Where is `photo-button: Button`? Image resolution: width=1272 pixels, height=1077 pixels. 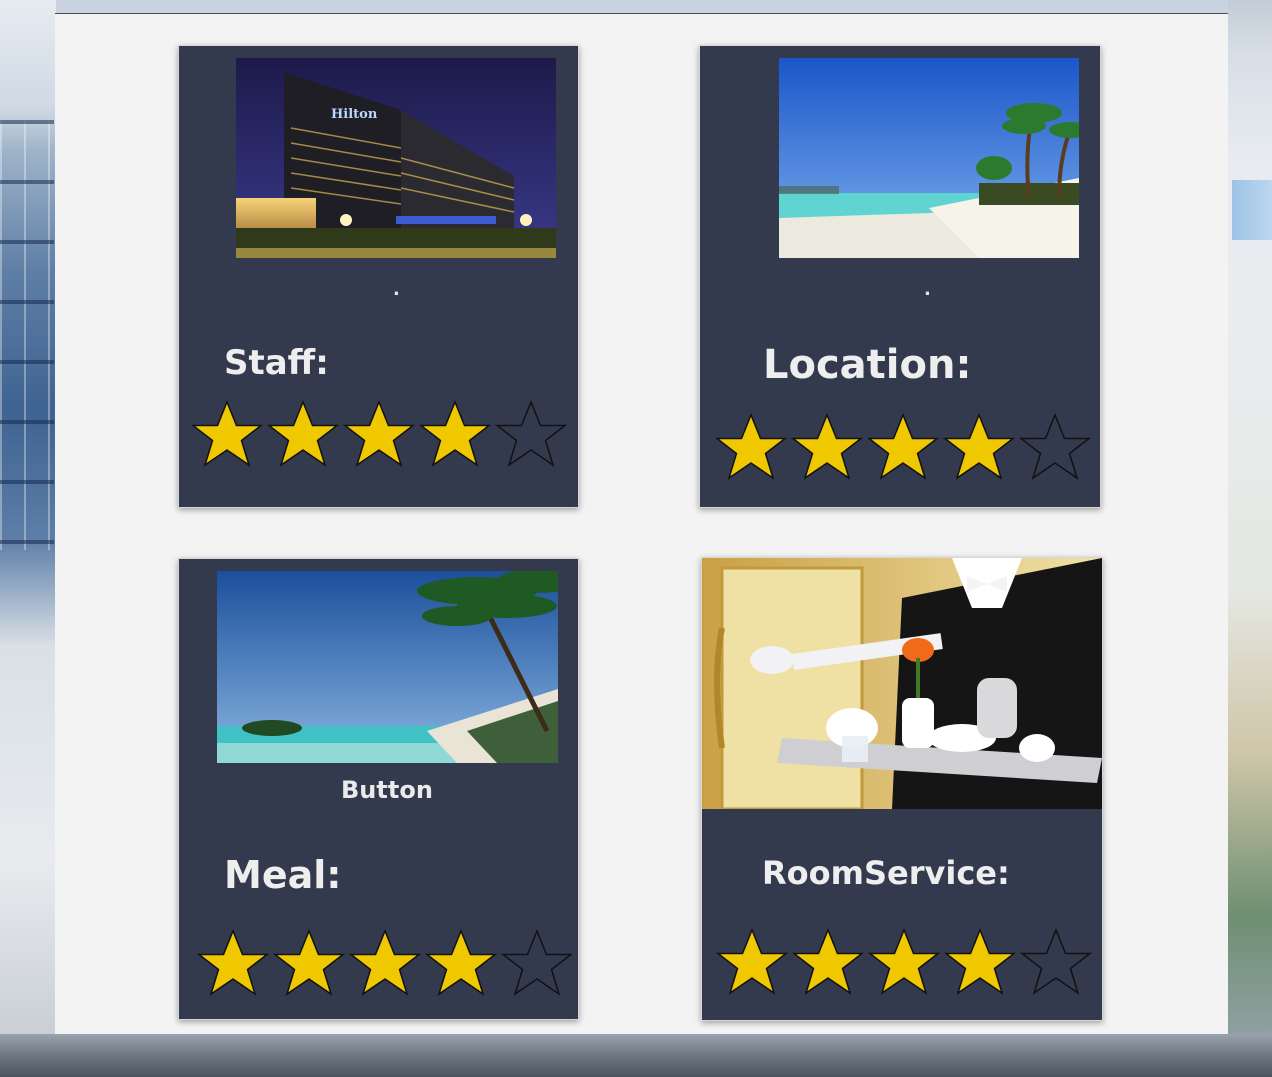 photo-button: Button is located at coordinates (387, 790).